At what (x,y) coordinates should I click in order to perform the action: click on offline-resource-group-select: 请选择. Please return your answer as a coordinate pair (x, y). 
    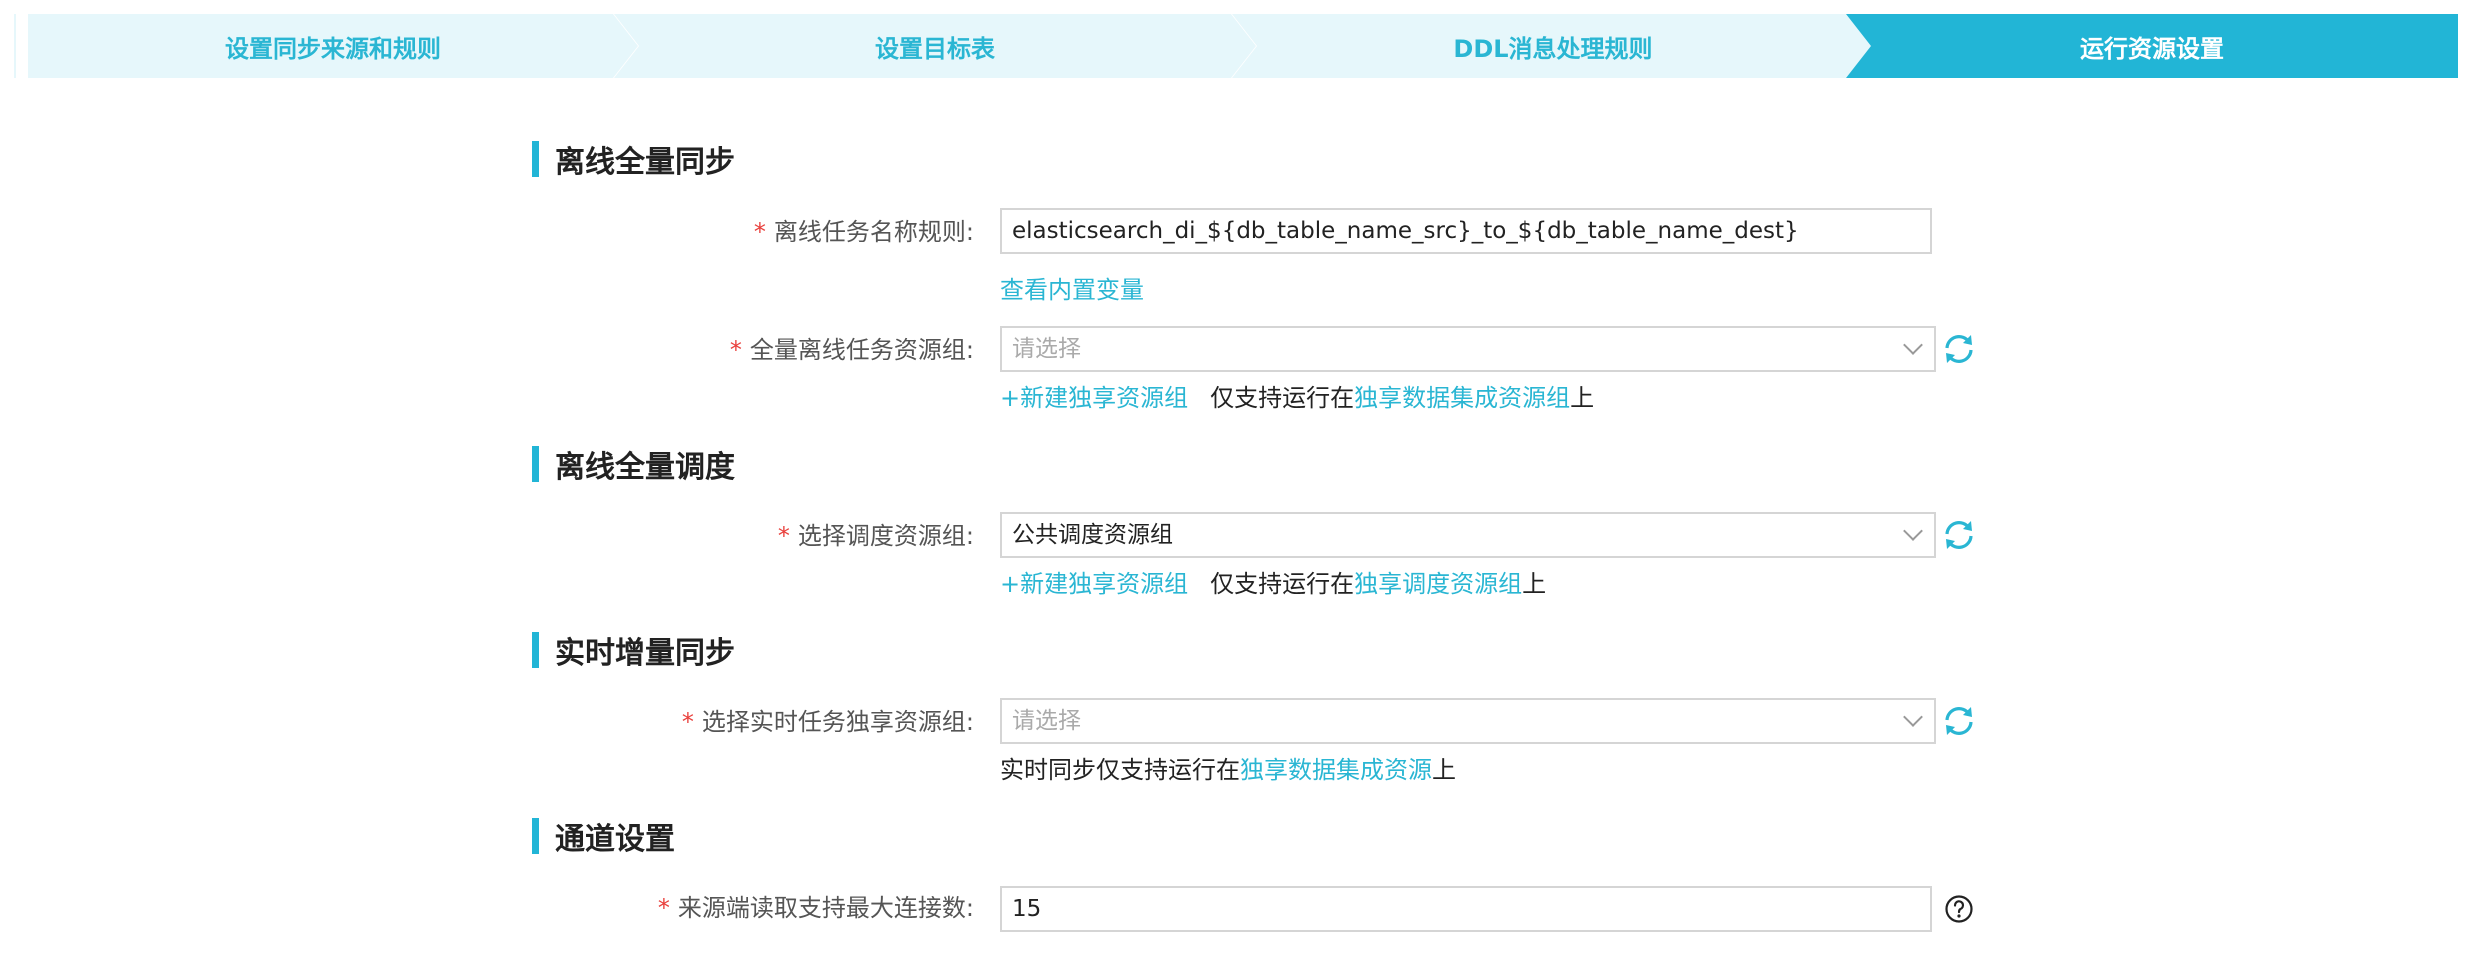
    Looking at the image, I should click on (1468, 349).